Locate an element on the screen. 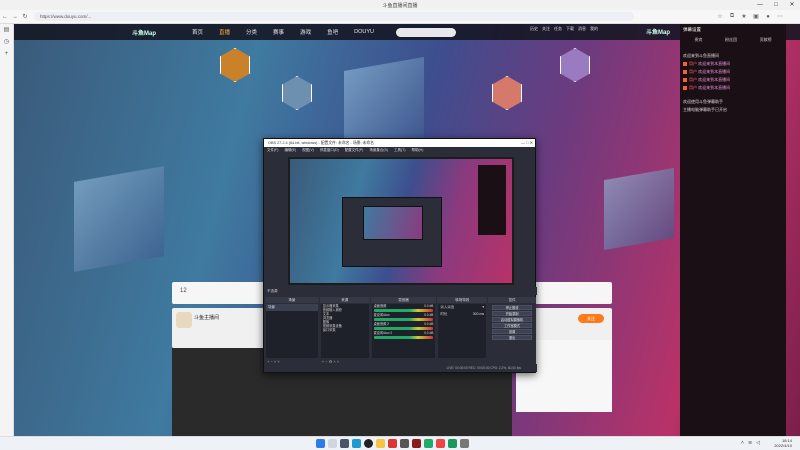 This screenshot has width=800, height=450. clock-date: 2022/4/10 is located at coordinates (783, 445).